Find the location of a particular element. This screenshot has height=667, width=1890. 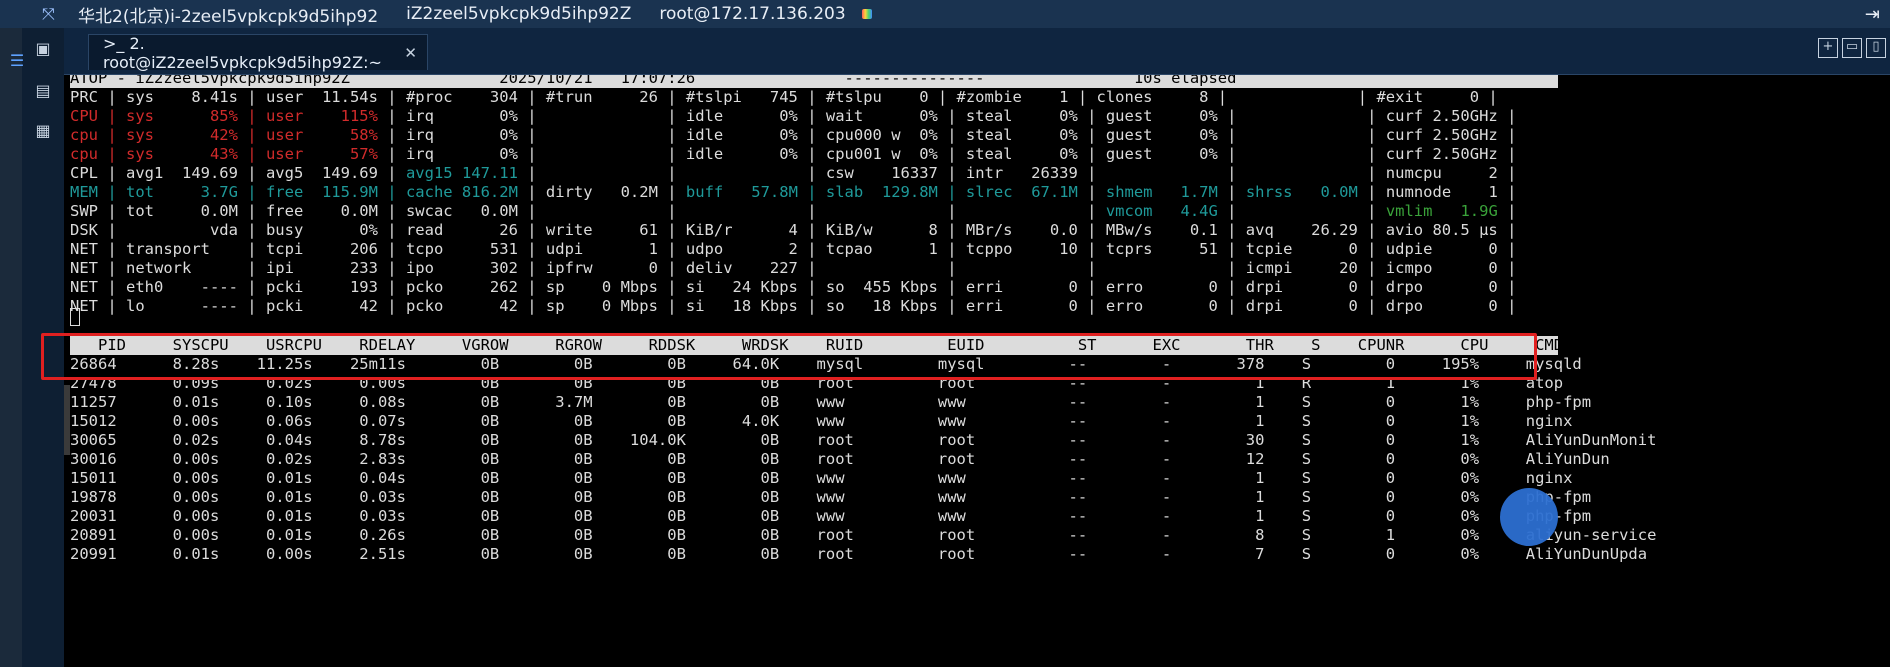

stat-segment: CPU | sys 85% | user 115% is located at coordinates (229, 116).